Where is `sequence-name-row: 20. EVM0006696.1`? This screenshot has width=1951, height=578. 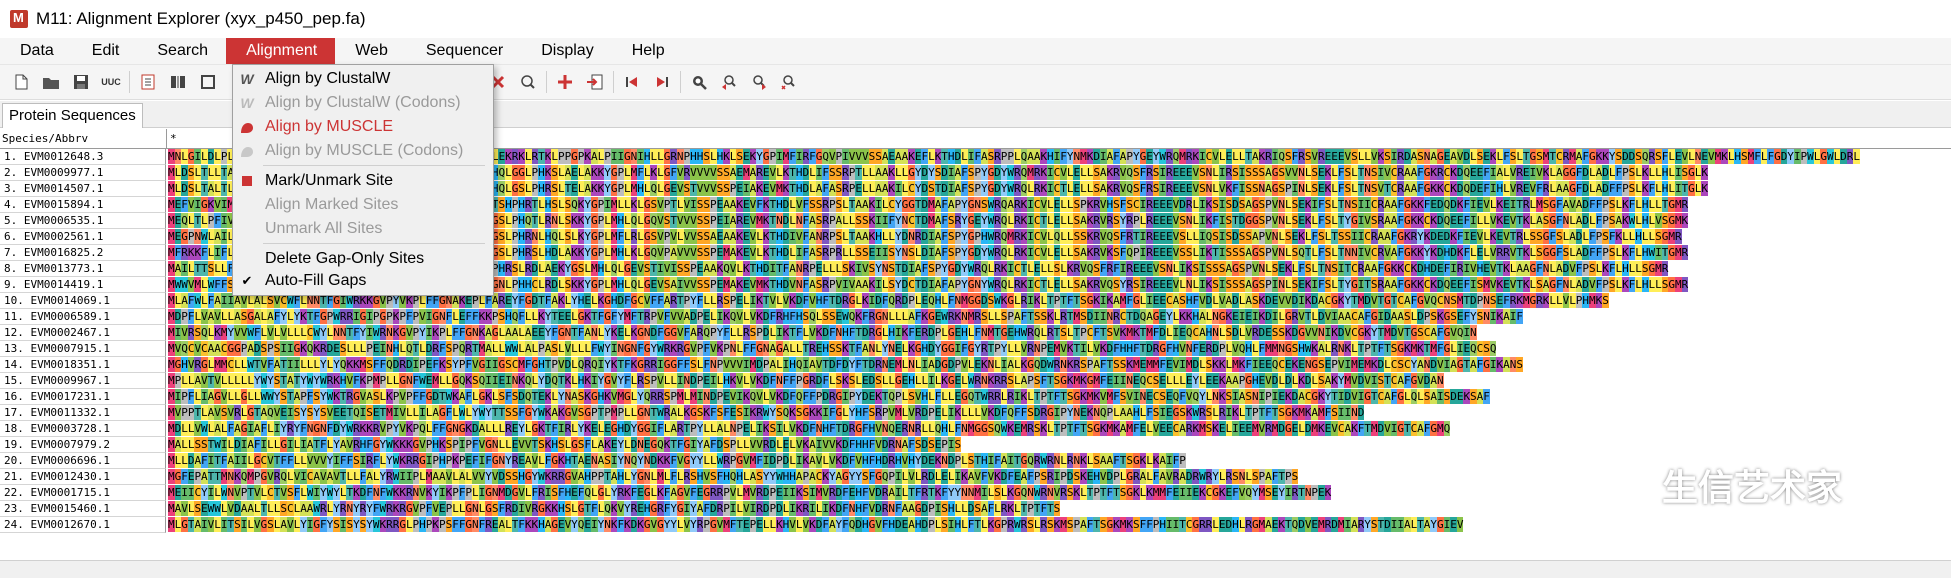 sequence-name-row: 20. EVM0006696.1 is located at coordinates (83, 461).